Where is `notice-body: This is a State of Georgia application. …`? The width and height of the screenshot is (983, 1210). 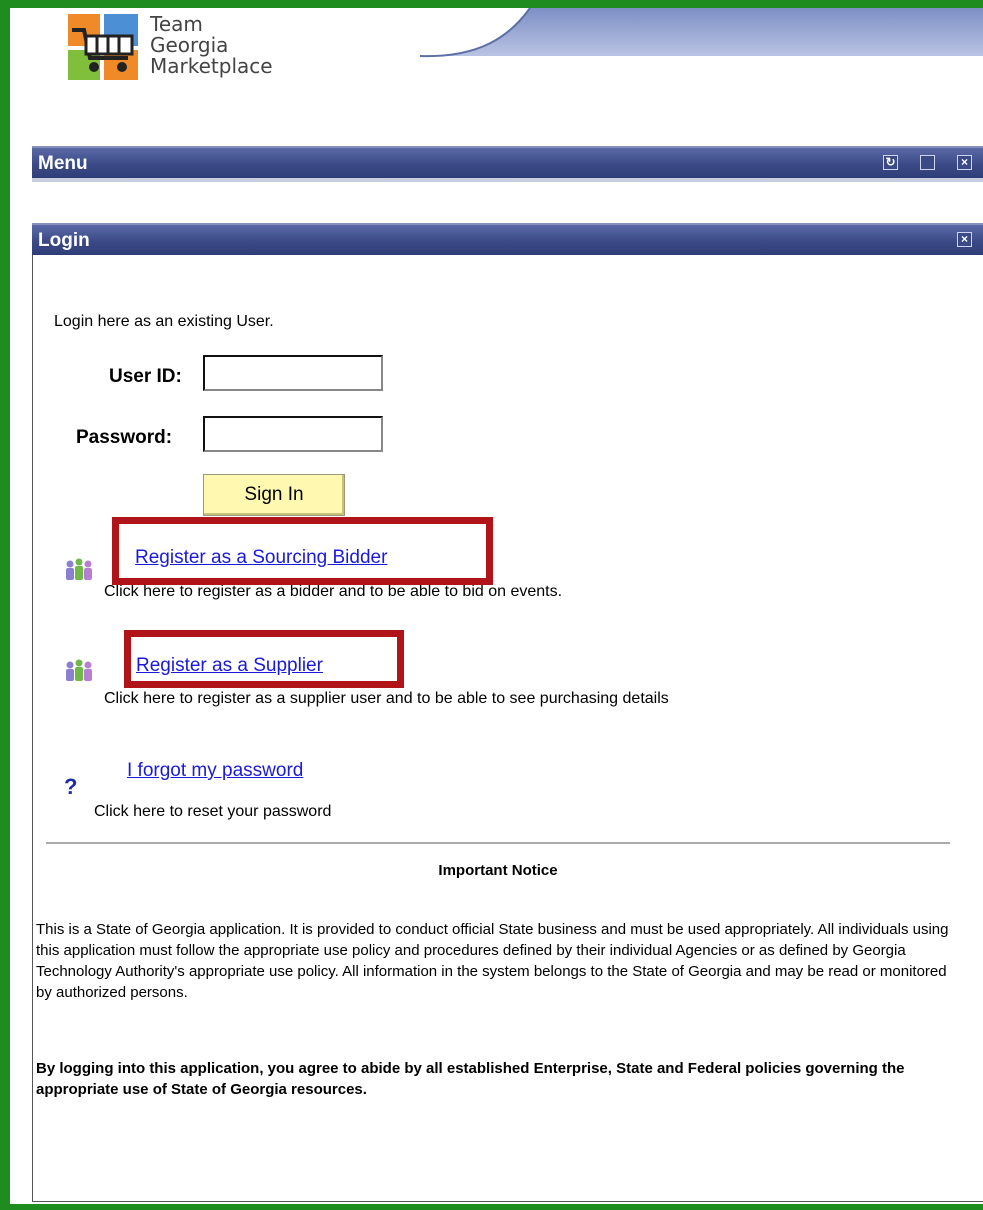
notice-body: This is a State of Georgia application. … is located at coordinates (492, 961).